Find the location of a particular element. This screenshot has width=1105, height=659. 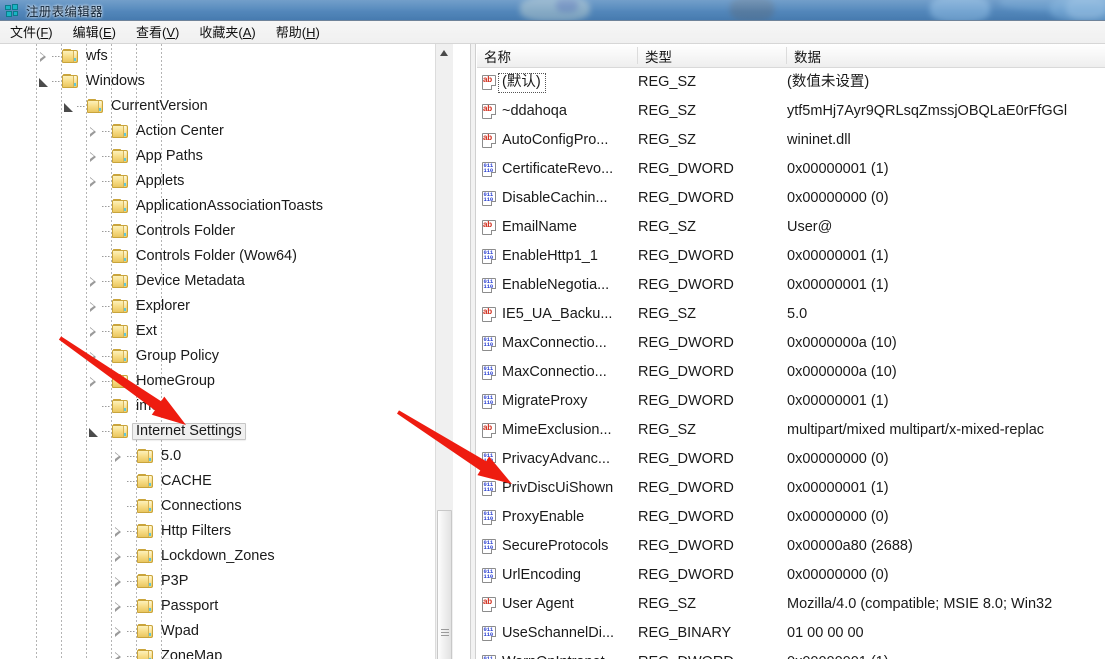

tree-node-label: CurrentVersion is located at coordinates (159, 105).